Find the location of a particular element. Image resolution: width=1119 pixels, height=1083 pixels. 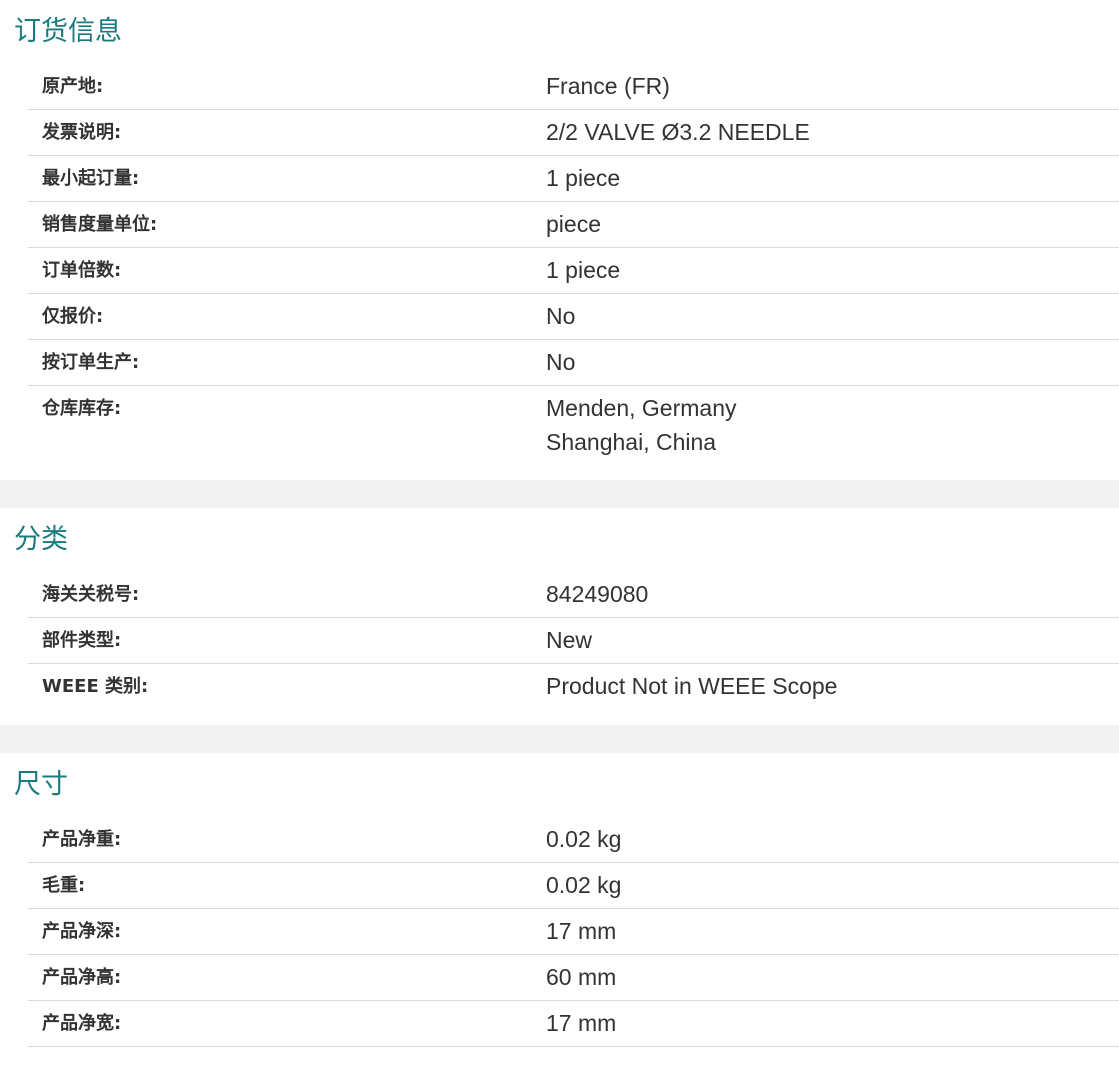

row-net-height: 产品净高: 60 mm is located at coordinates (573, 978).